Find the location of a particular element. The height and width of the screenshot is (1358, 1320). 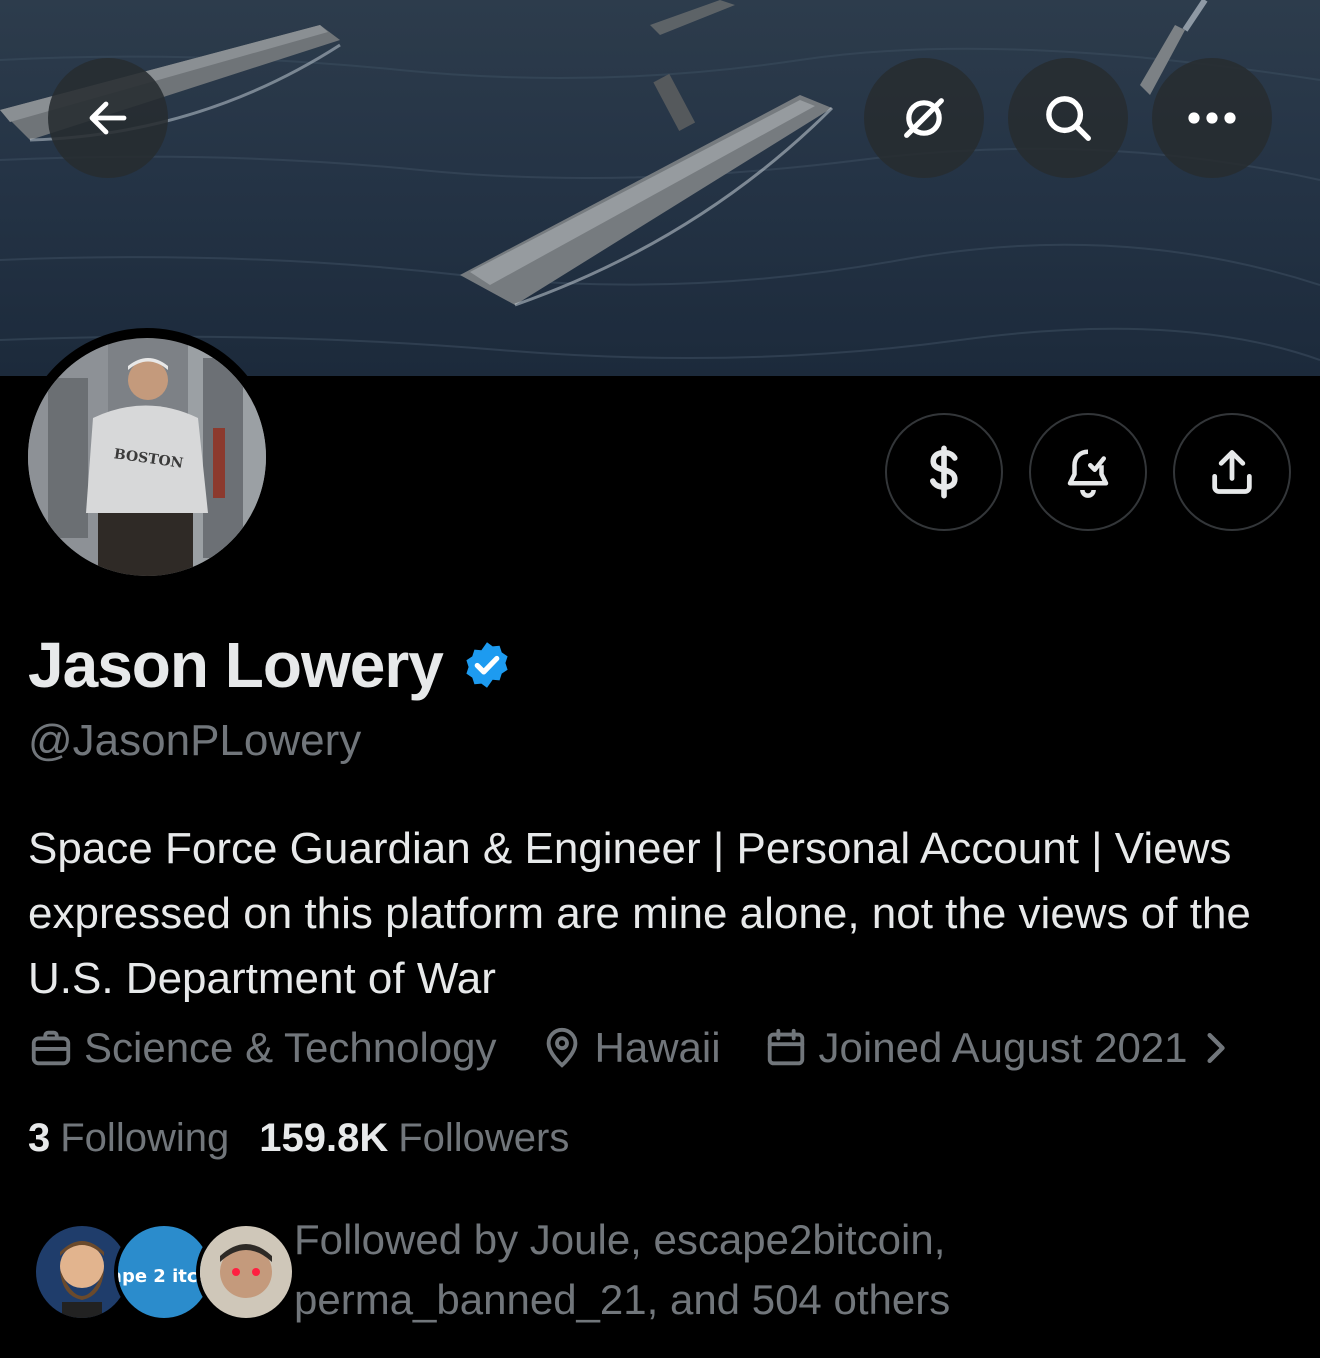

following-label: Following is located at coordinates (145, 1138).